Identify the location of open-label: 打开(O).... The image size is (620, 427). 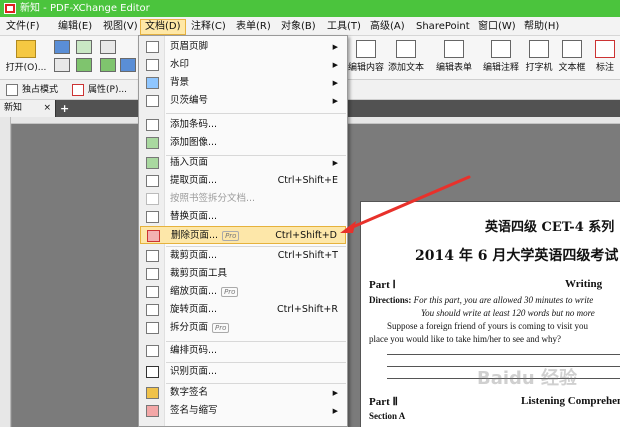
(26, 68).